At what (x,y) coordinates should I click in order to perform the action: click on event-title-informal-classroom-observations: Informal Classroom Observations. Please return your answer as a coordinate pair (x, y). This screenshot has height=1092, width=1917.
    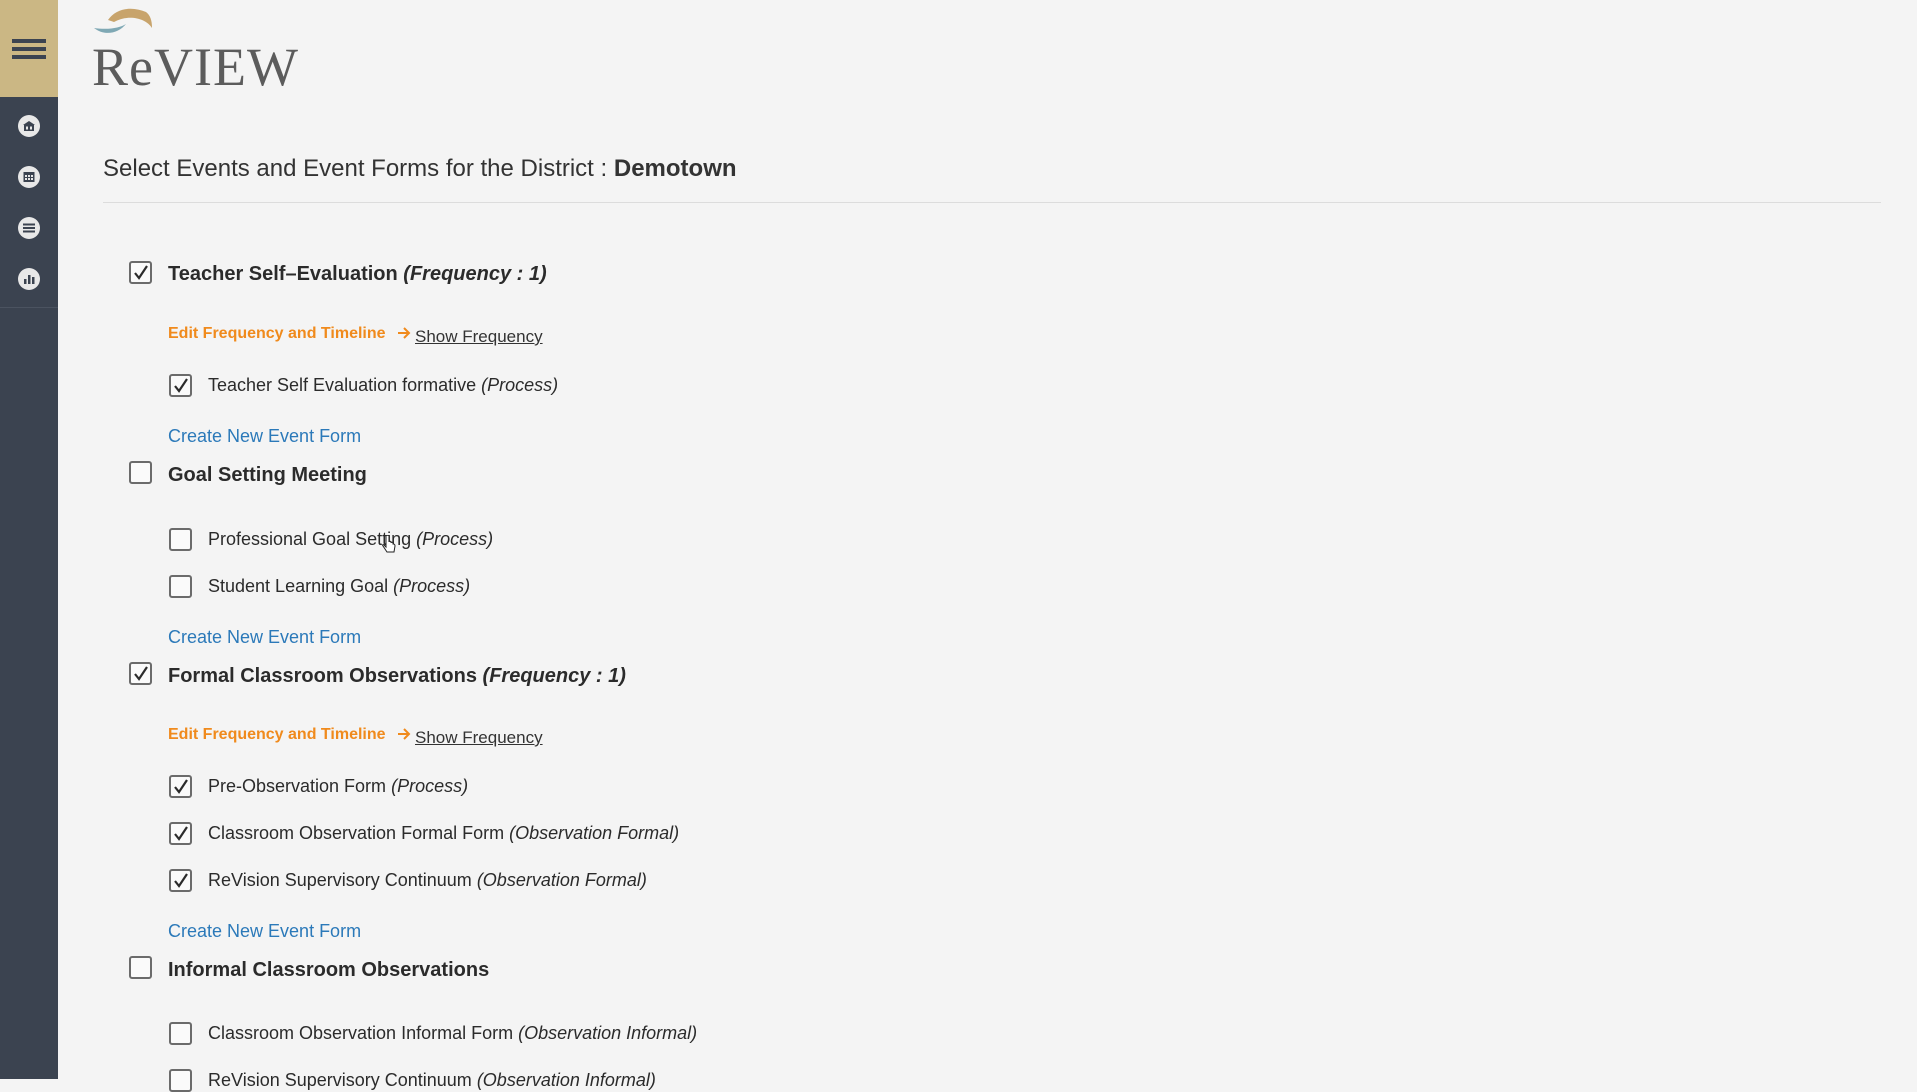
    Looking at the image, I should click on (328, 970).